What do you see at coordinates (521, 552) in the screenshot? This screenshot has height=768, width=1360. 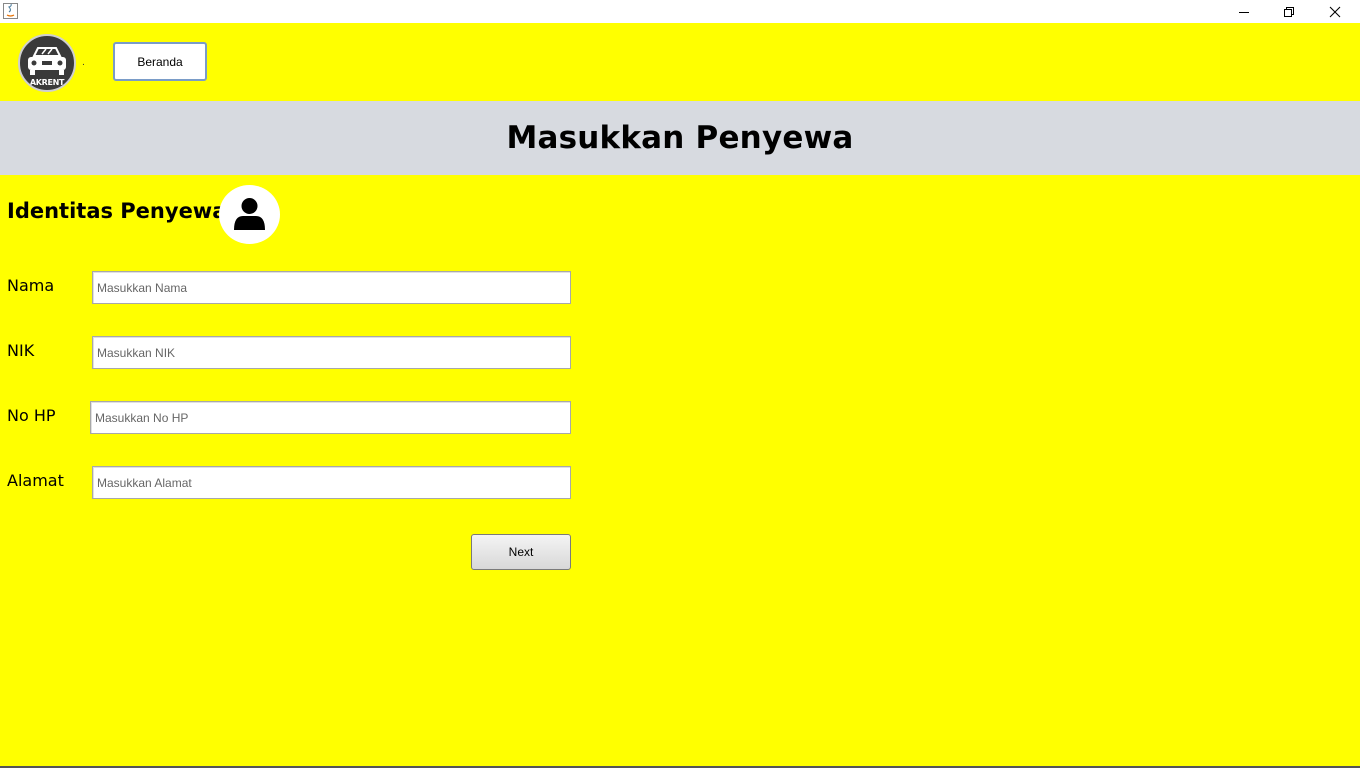 I see `next-button: Next` at bounding box center [521, 552].